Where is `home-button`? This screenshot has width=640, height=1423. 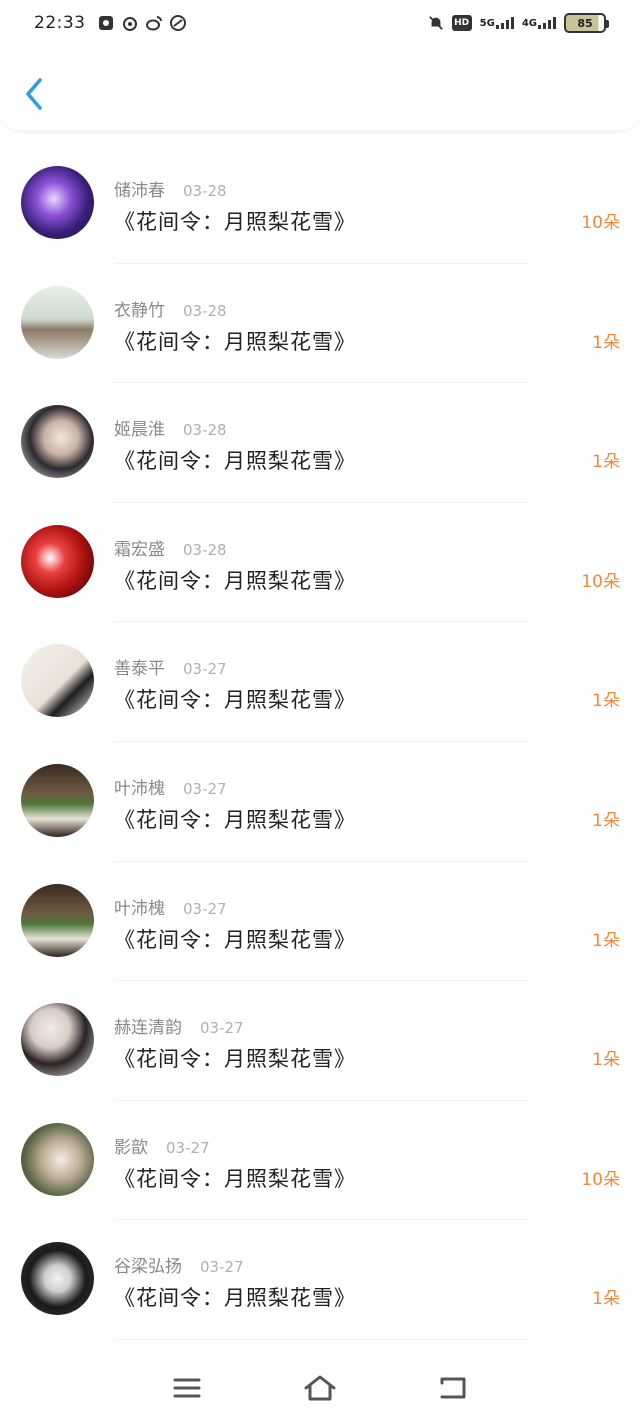 home-button is located at coordinates (320, 1388).